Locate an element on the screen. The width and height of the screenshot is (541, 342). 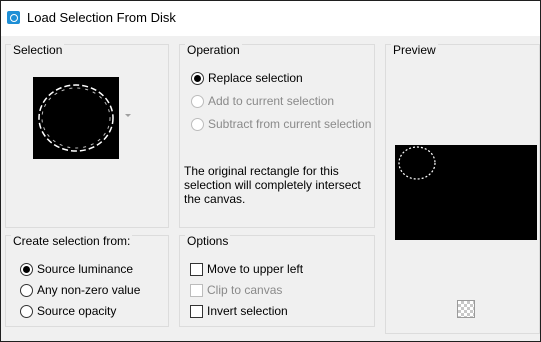
selection-dropdown-arrow-icon is located at coordinates (128, 115).